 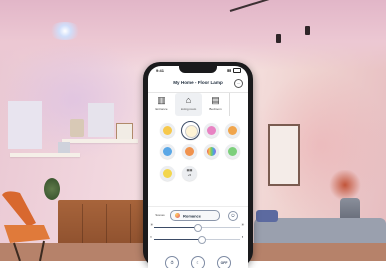 I want to click on scene-relax-button, so click(x=167, y=130).